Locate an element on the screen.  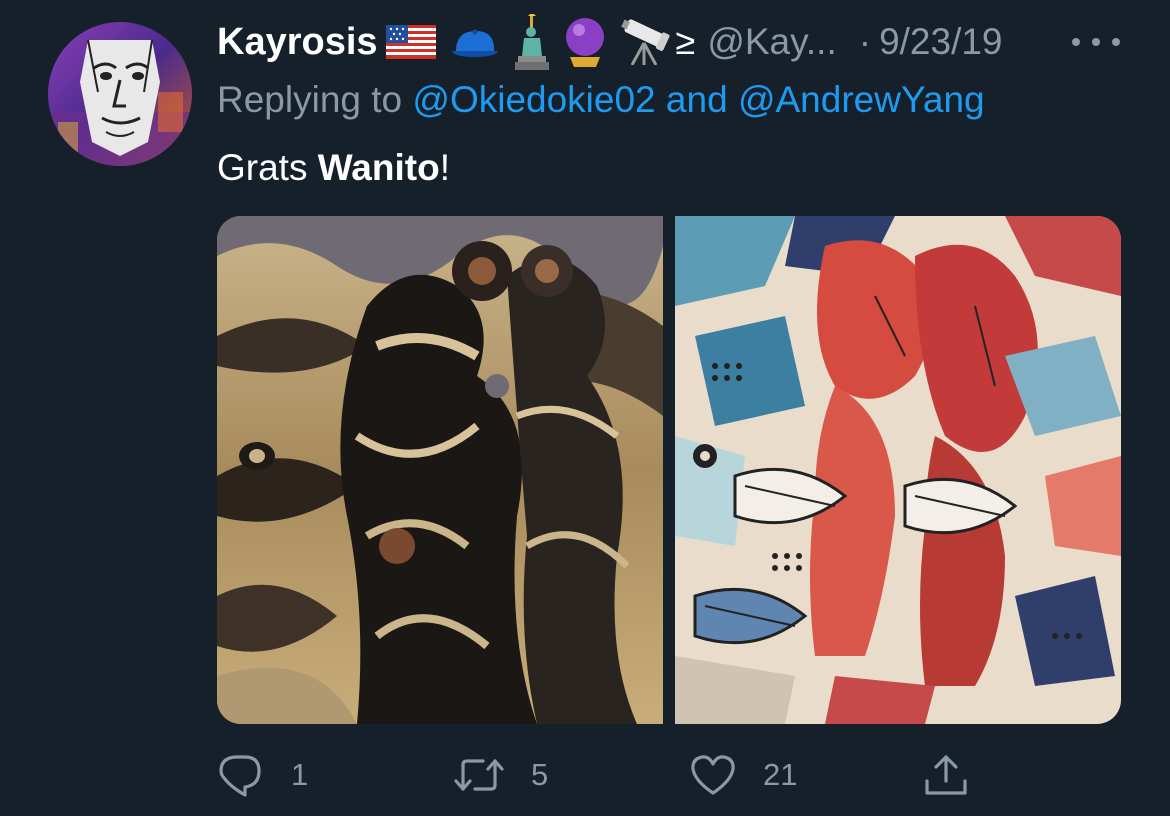
tweet-text-end: ! is located at coordinates (444, 167).